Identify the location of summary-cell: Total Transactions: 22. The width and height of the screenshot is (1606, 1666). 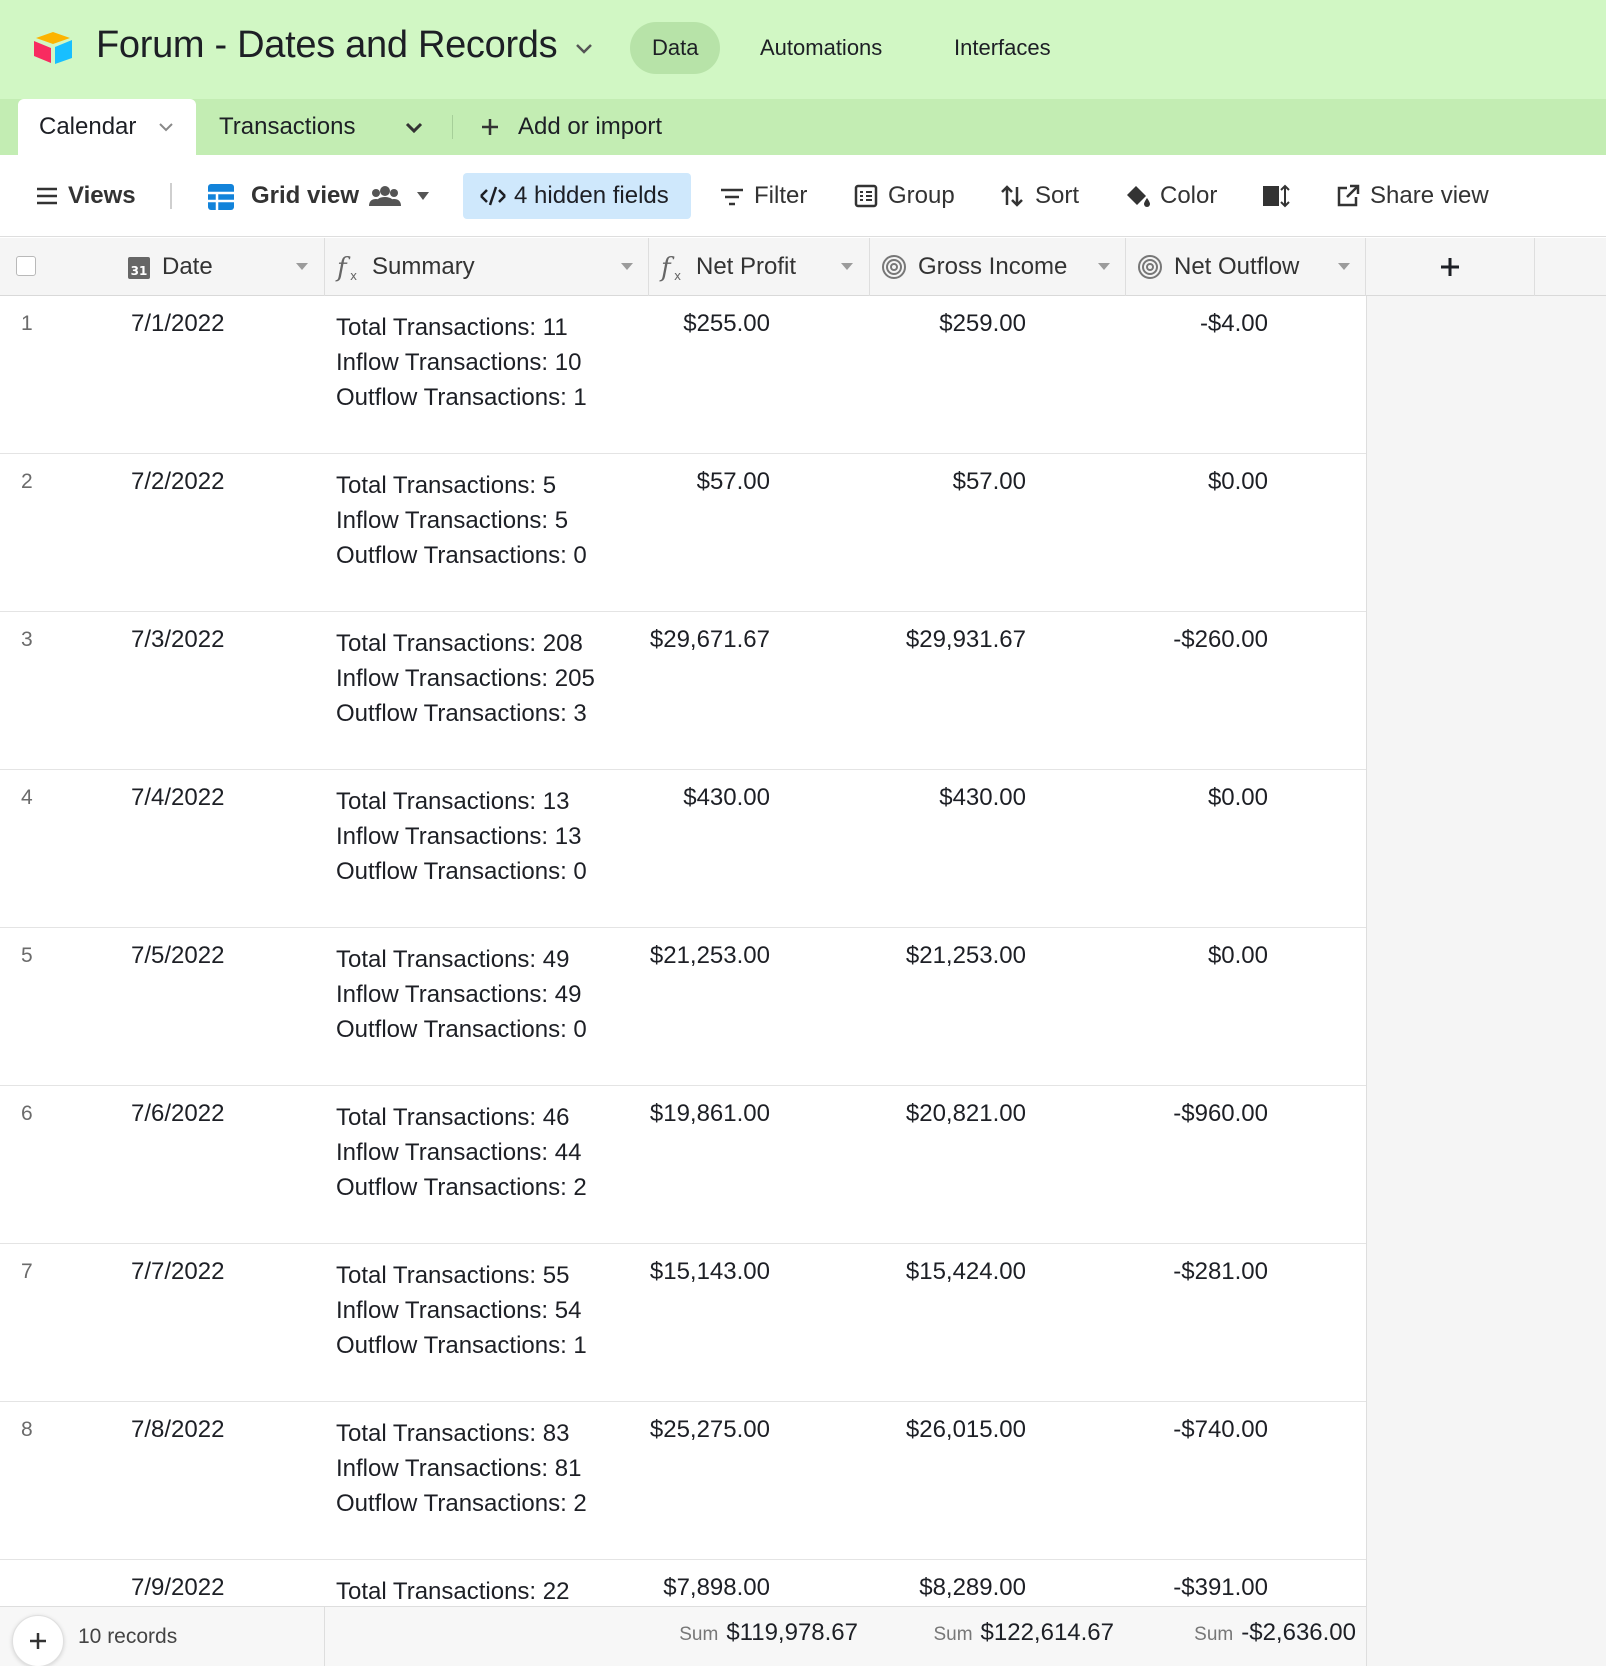
(452, 1590).